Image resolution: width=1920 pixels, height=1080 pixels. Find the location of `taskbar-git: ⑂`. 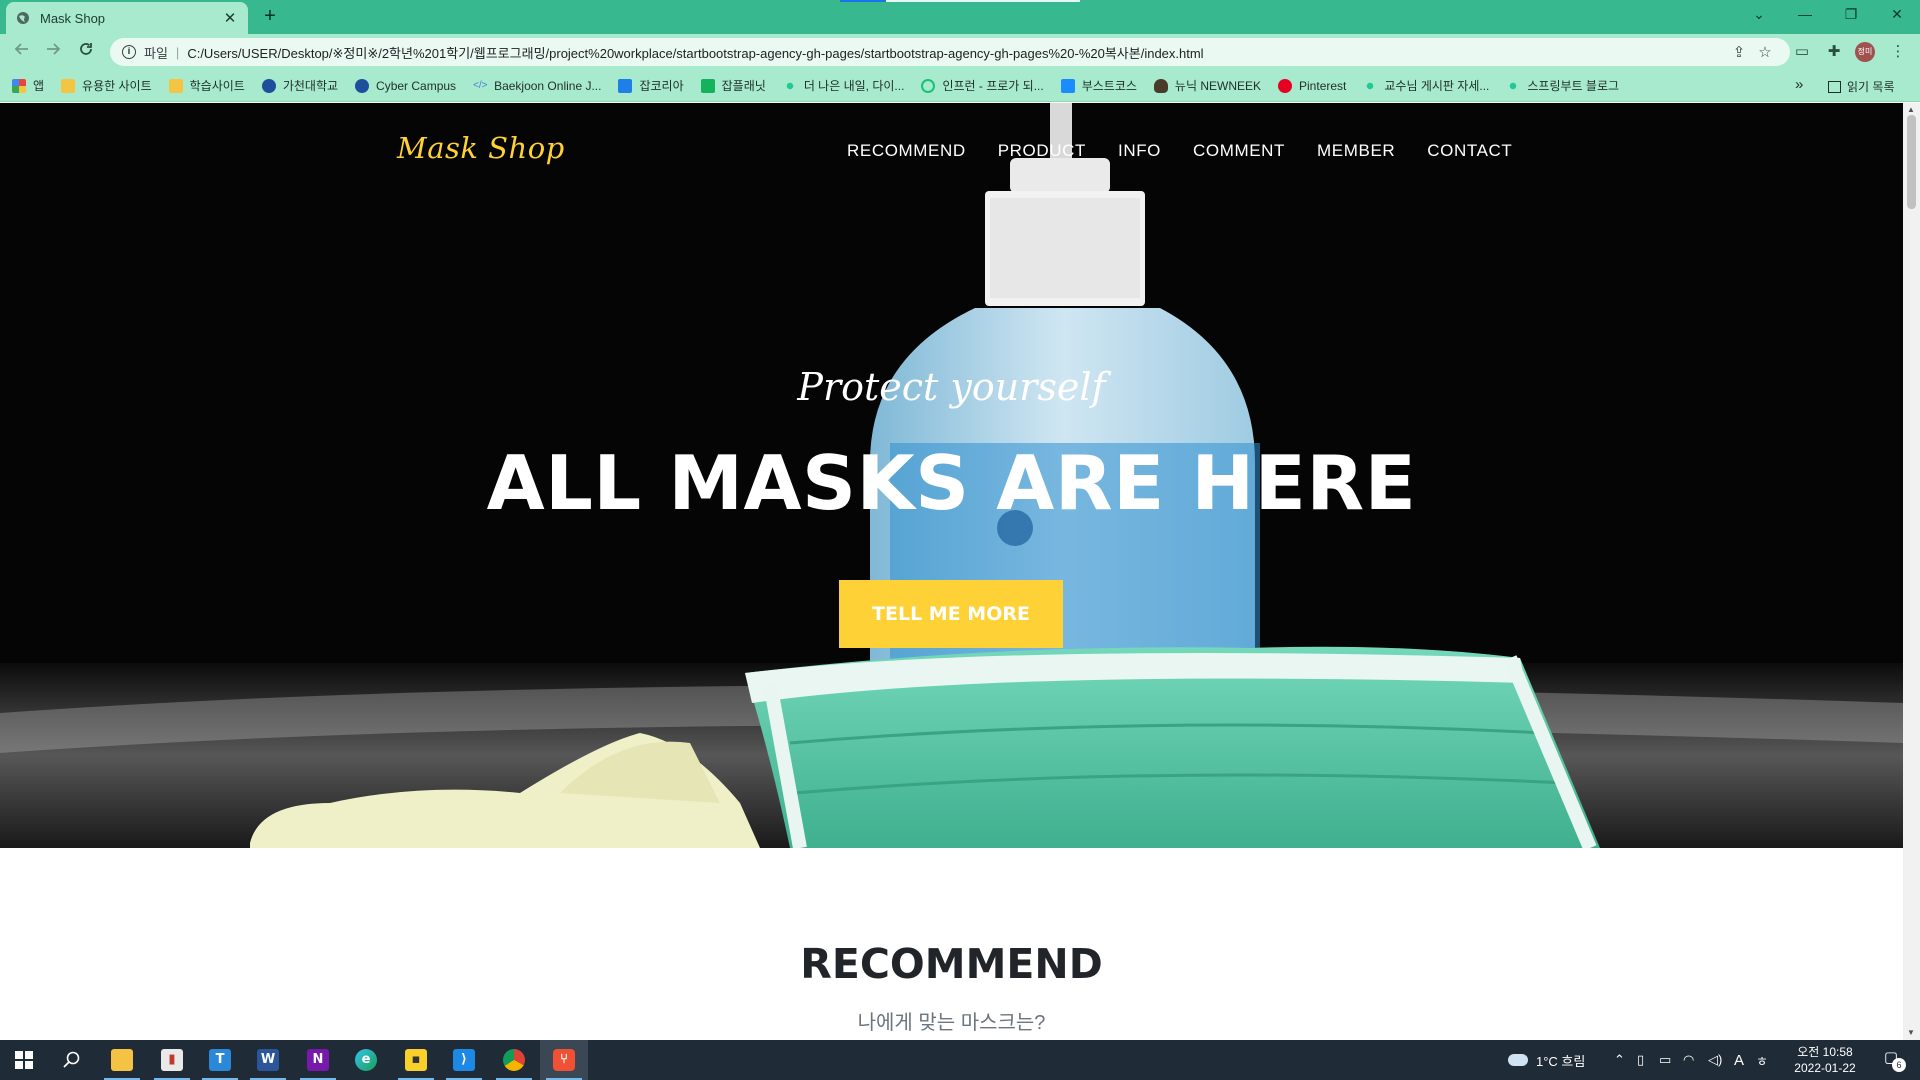

taskbar-git: ⑂ is located at coordinates (564, 1060).